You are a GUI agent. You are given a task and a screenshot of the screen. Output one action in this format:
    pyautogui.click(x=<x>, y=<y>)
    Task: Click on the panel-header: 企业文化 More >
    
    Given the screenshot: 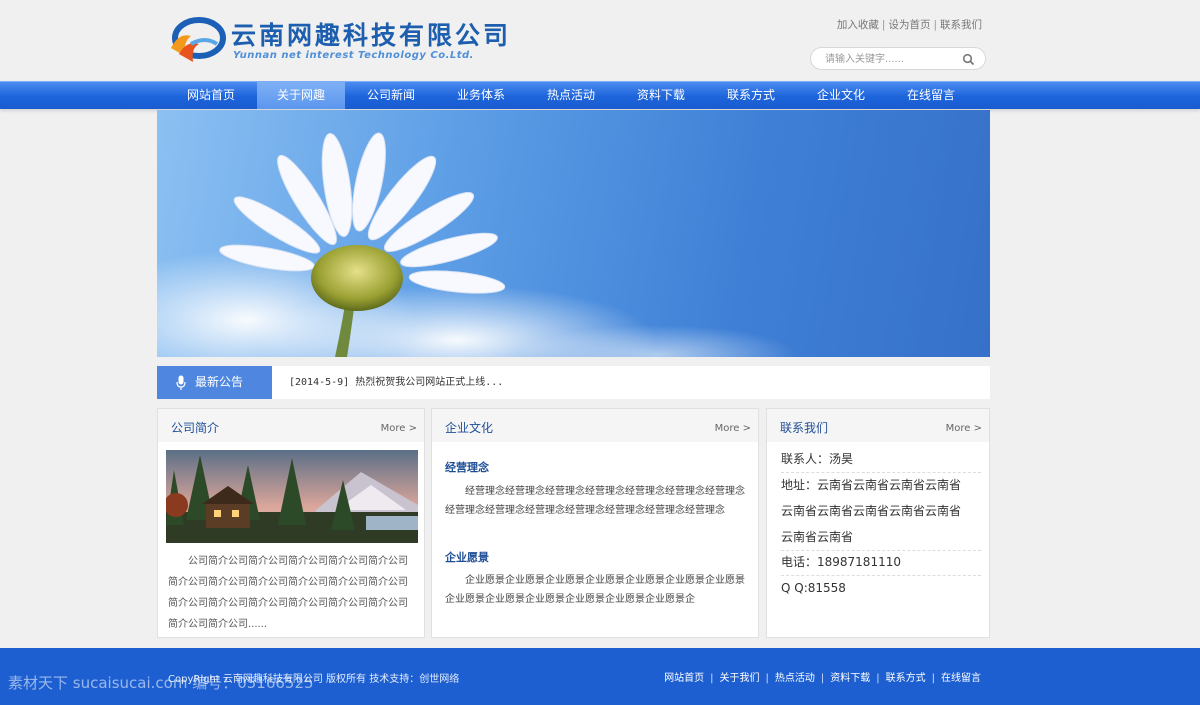 What is the action you would take?
    pyautogui.click(x=595, y=425)
    